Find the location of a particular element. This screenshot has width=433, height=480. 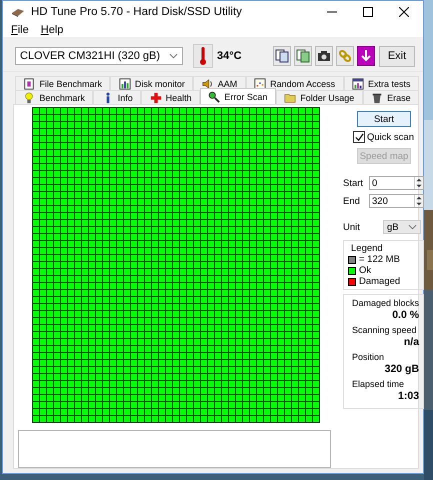

magnifier-icon is located at coordinates (214, 96).